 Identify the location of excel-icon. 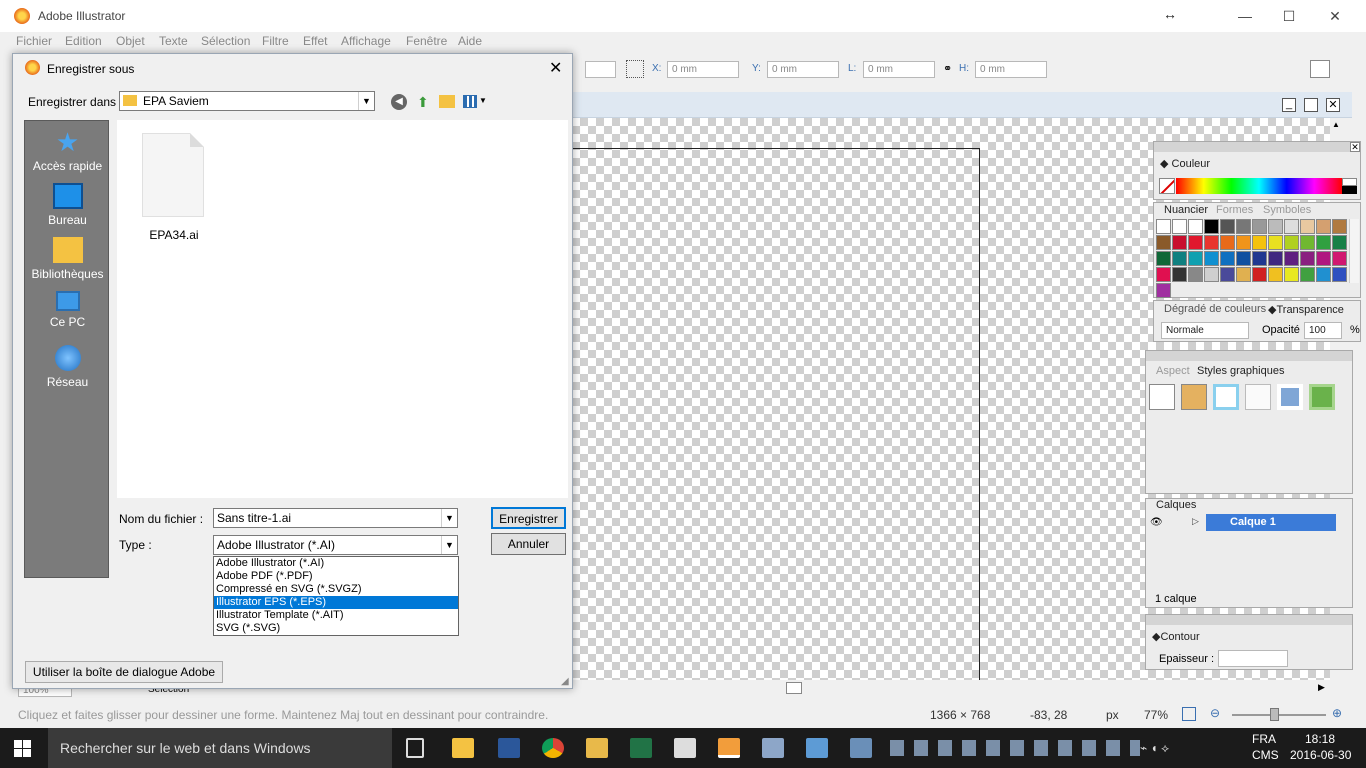
(641, 748).